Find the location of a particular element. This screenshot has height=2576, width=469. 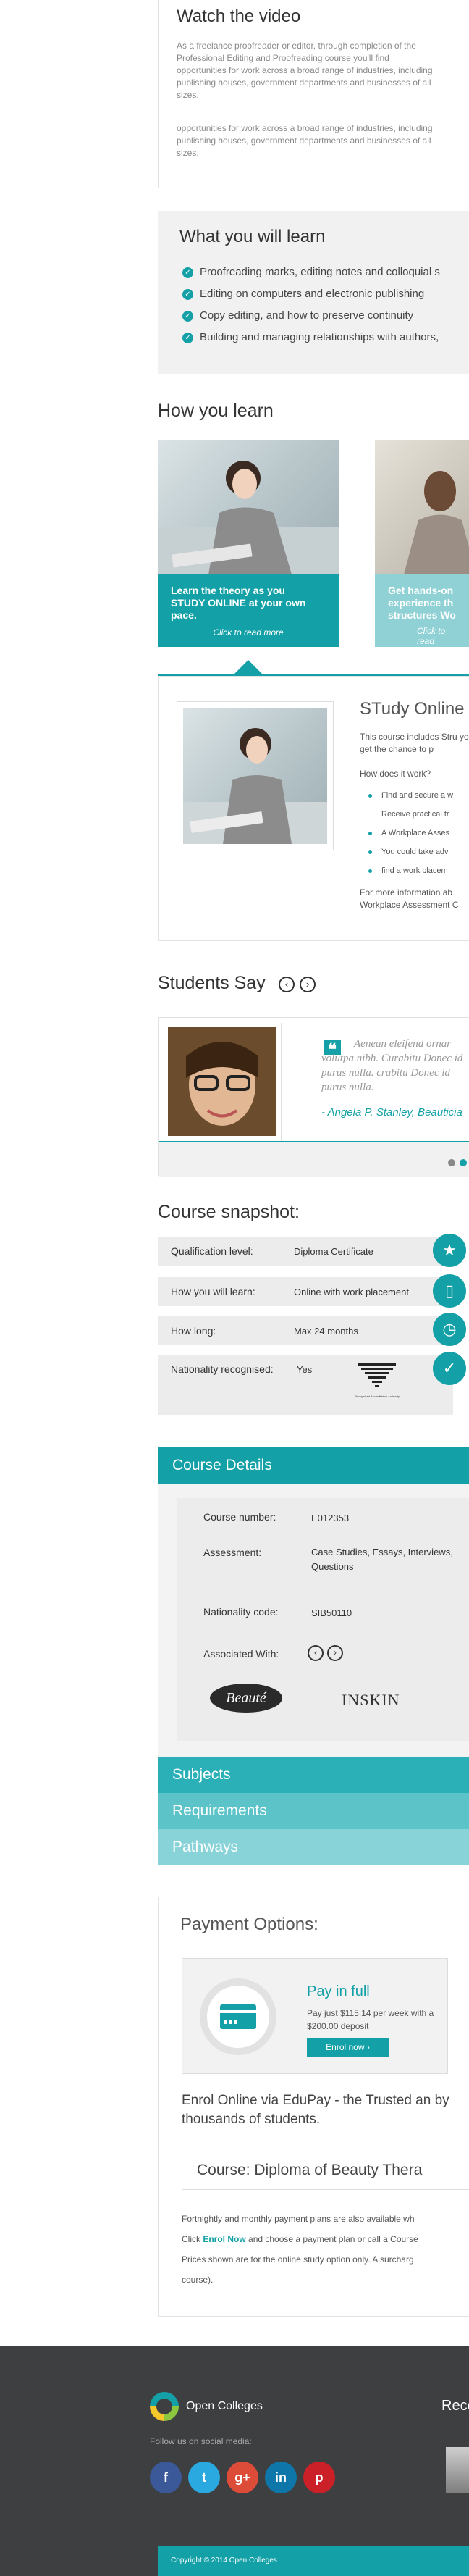

national-code-row: Nationality code: SIB50110 is located at coordinates (323, 1614).